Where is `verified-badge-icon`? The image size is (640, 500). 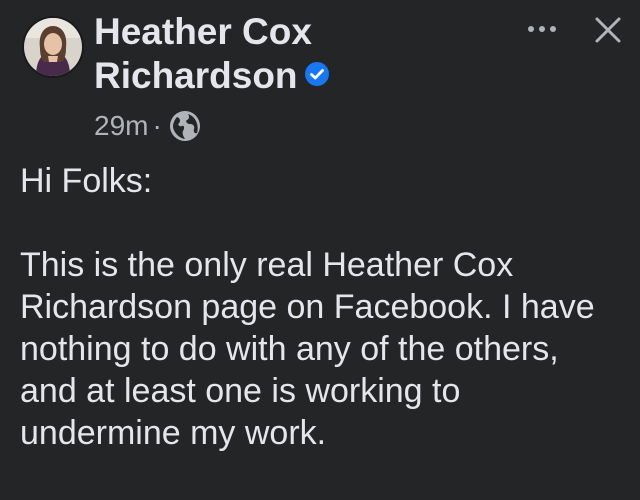 verified-badge-icon is located at coordinates (317, 75).